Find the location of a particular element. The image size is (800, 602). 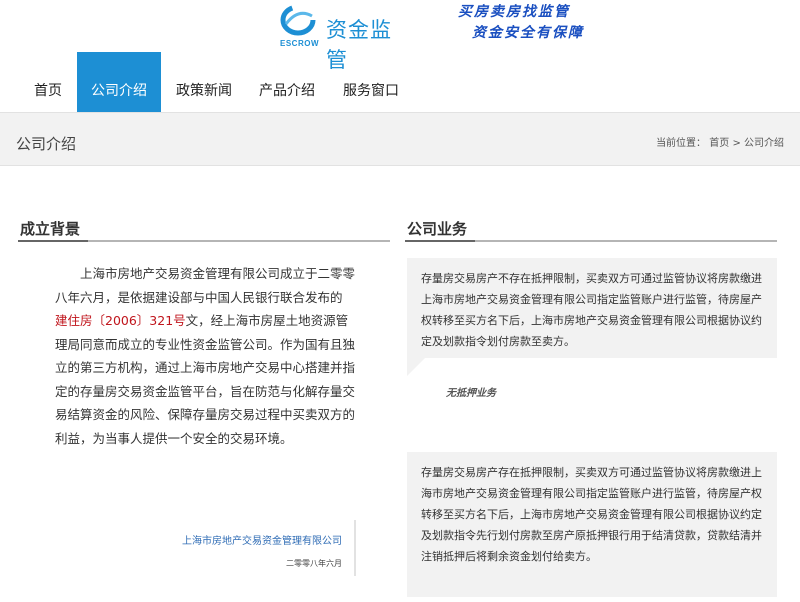

nav-products: 产品介绍 is located at coordinates (287, 90).